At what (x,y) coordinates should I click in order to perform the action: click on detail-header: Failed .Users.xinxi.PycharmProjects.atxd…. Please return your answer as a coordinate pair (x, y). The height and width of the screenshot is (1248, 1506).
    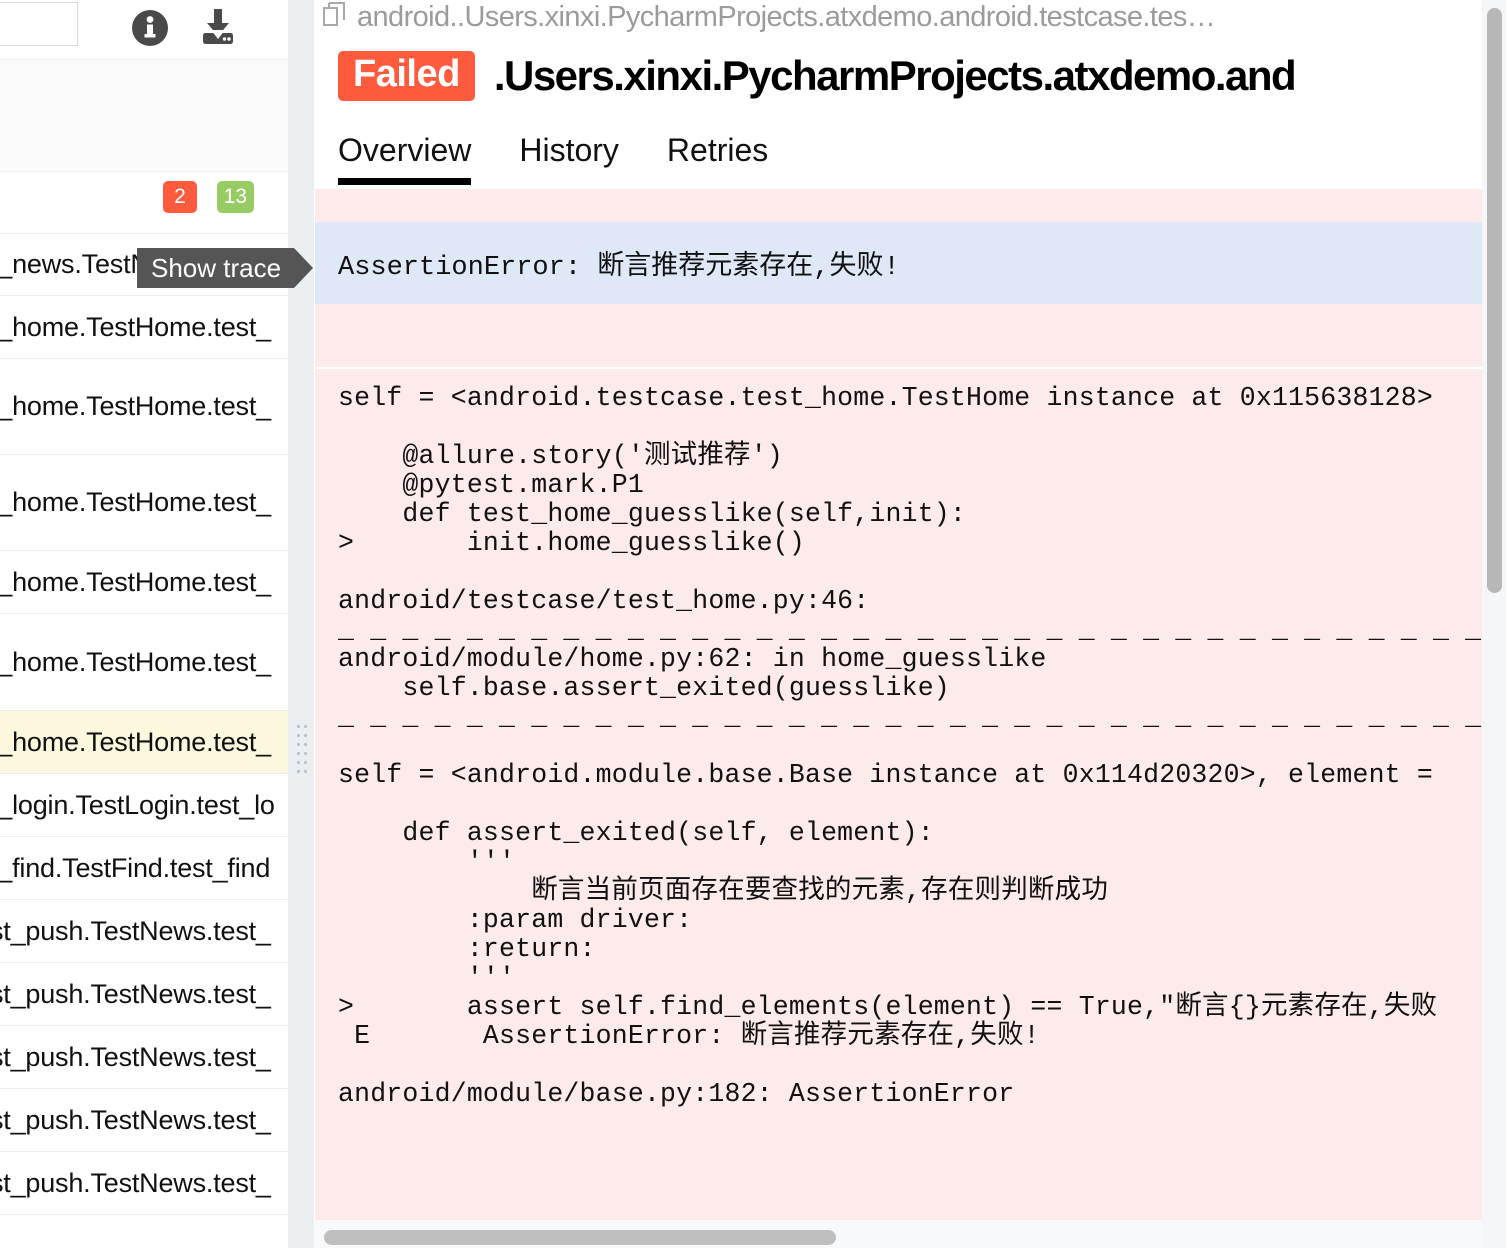
    Looking at the image, I should click on (910, 76).